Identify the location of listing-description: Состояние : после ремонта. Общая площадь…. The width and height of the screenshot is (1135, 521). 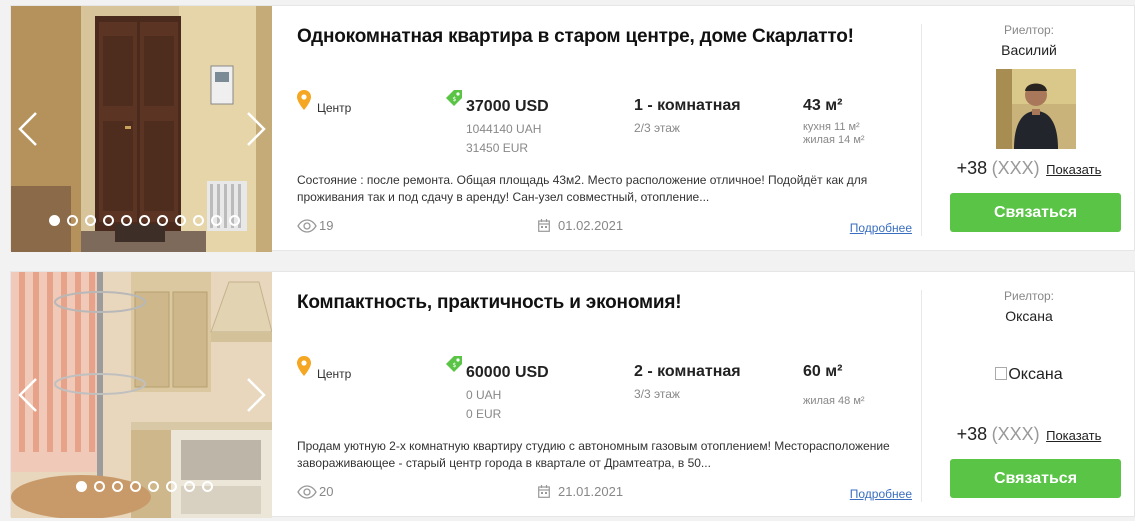
(582, 188).